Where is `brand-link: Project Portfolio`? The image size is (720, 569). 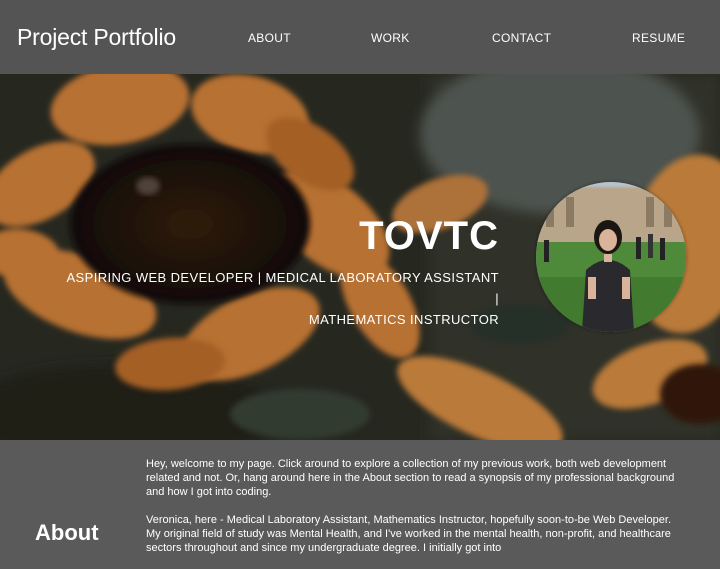 brand-link: Project Portfolio is located at coordinates (96, 37).